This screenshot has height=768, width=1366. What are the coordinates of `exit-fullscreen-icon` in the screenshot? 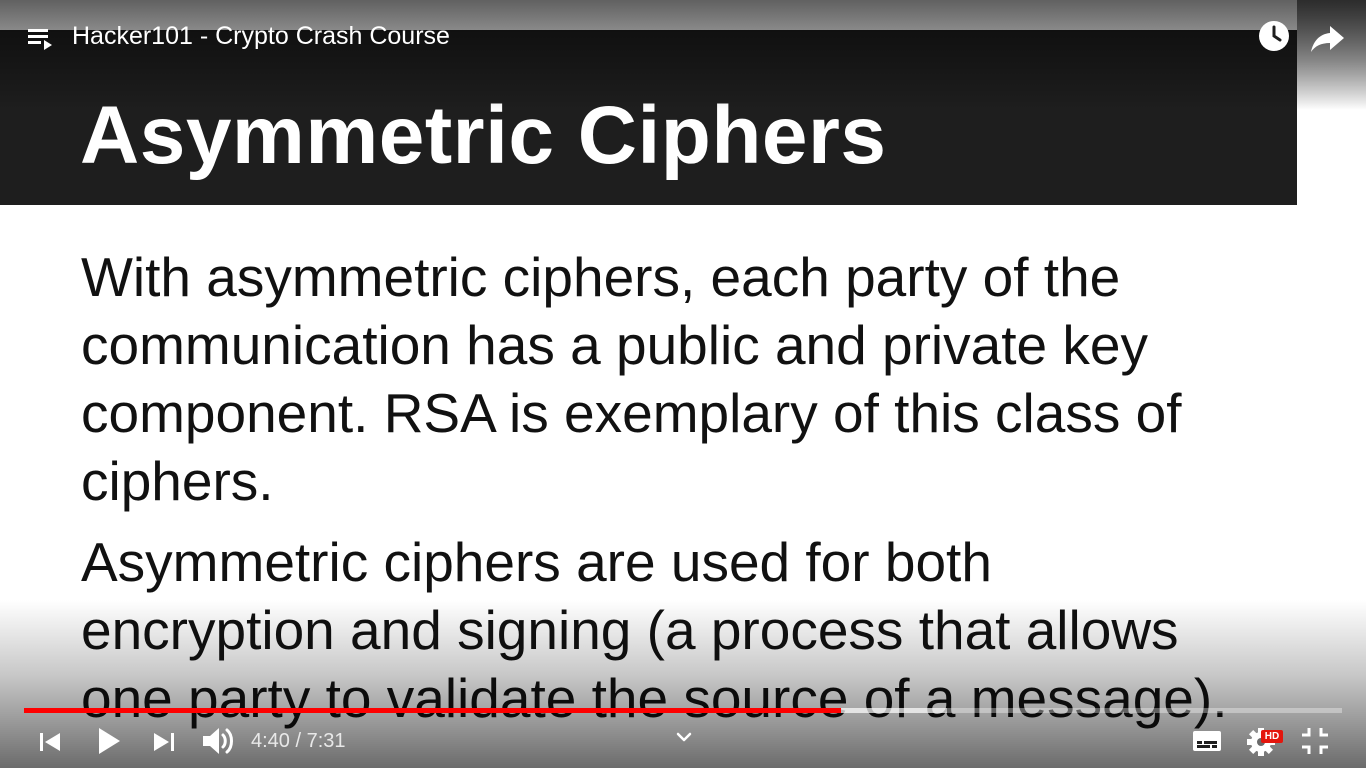 It's located at (1315, 741).